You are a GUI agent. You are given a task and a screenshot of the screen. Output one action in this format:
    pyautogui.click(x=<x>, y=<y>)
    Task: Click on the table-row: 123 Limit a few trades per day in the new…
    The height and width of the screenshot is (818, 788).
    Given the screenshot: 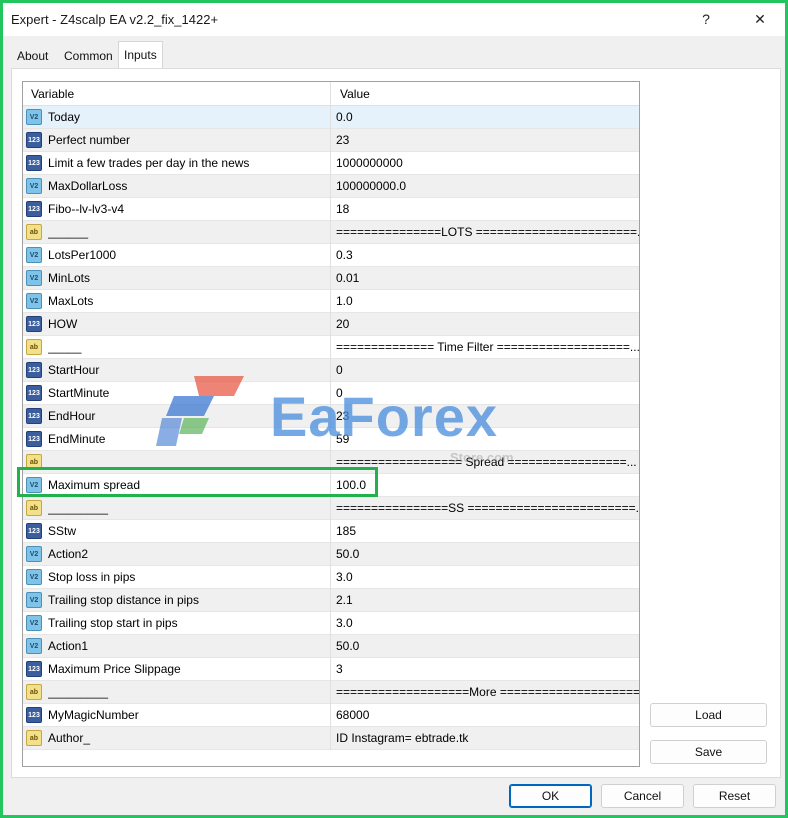 What is the action you would take?
    pyautogui.click(x=331, y=163)
    